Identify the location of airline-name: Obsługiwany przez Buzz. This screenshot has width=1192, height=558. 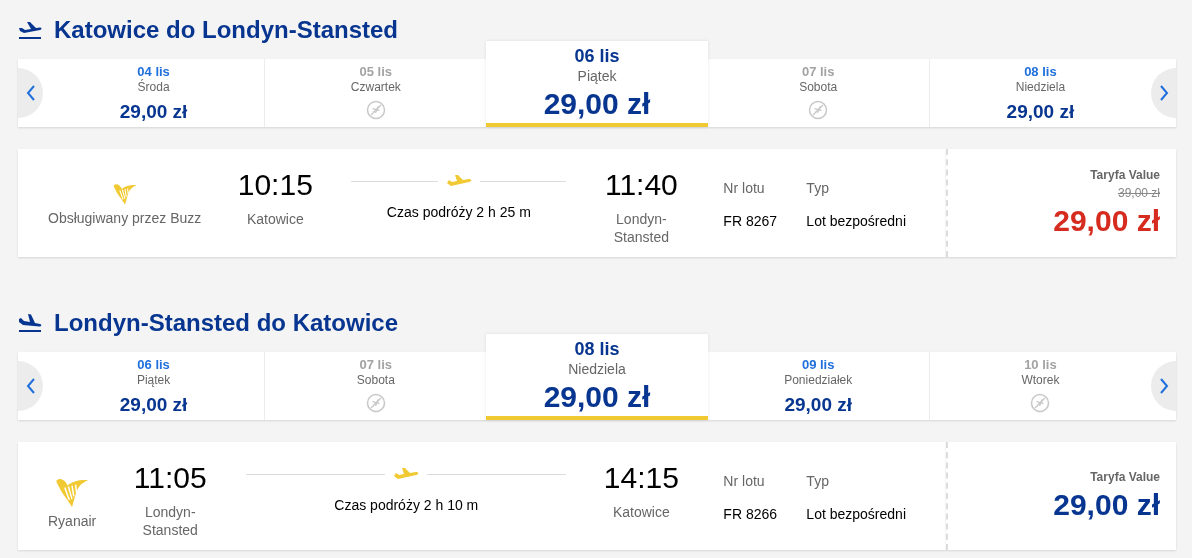
(125, 218).